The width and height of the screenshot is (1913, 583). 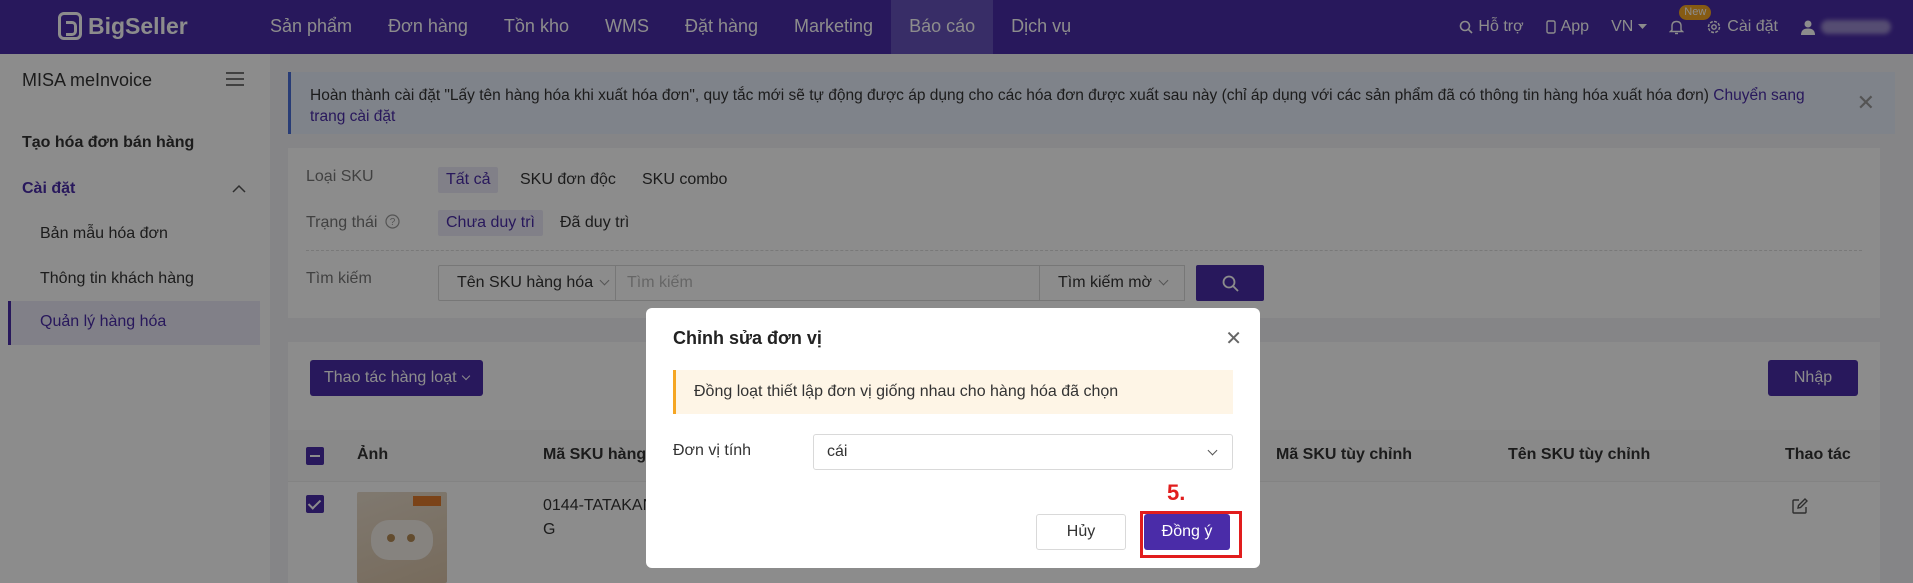 What do you see at coordinates (747, 338) in the screenshot?
I see `dialog-title: Chỉnh sửa đơn vị` at bounding box center [747, 338].